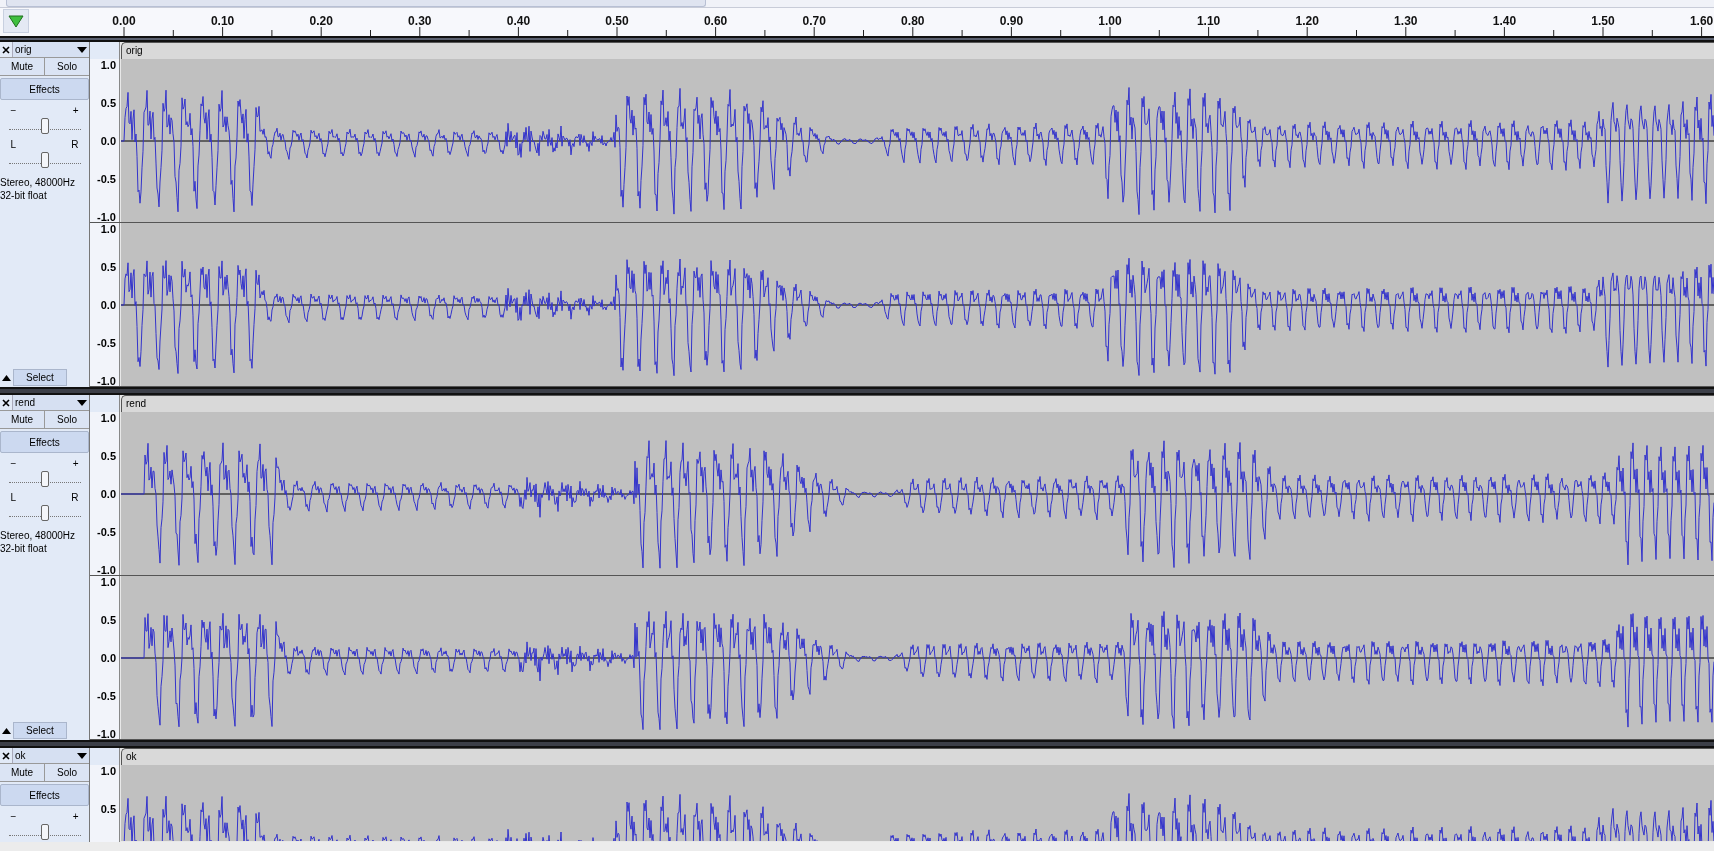 Image resolution: width=1714 pixels, height=851 pixels. What do you see at coordinates (917, 756) in the screenshot?
I see `clip-title-bar: ok` at bounding box center [917, 756].